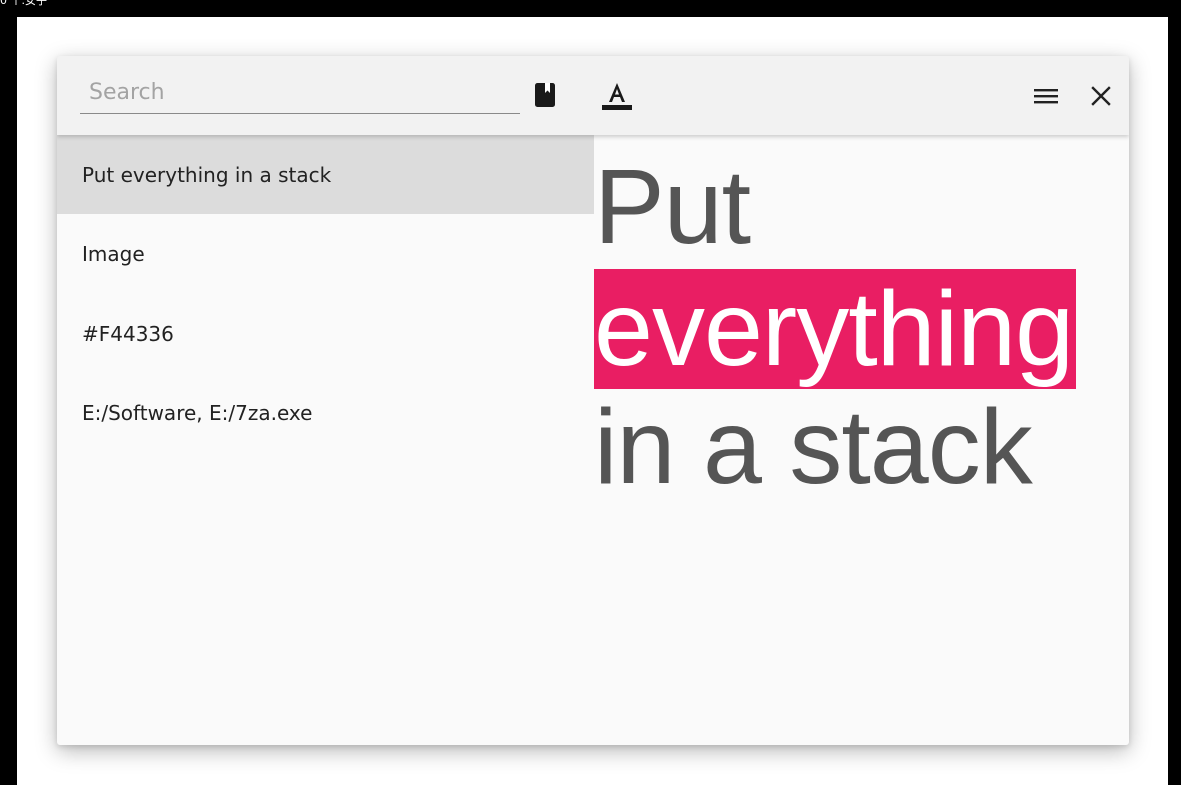 Image resolution: width=1181 pixels, height=785 pixels. I want to click on book-icon, so click(545, 95).